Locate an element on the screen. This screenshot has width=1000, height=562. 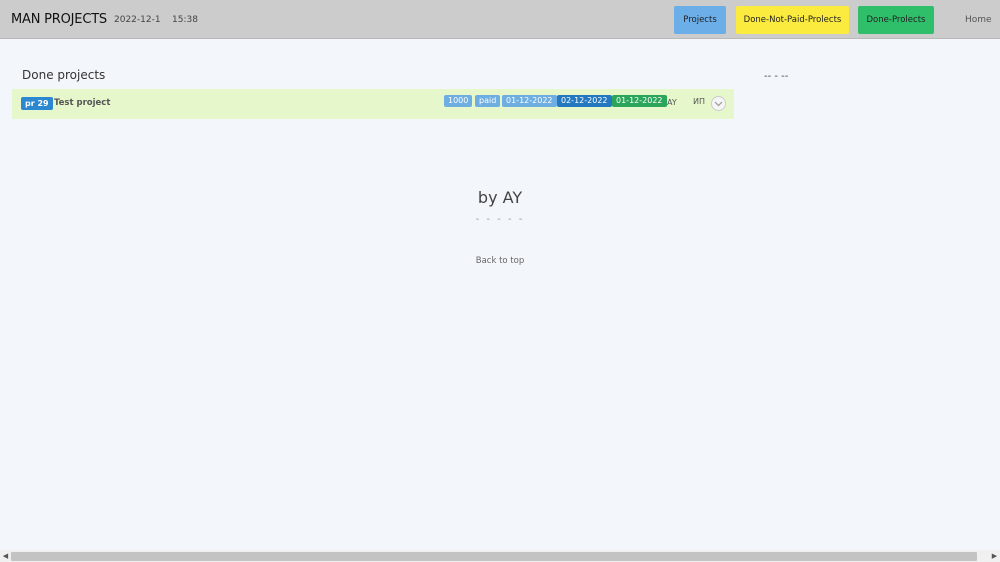
scroll-left-icon: ◀ is located at coordinates (5, 556).